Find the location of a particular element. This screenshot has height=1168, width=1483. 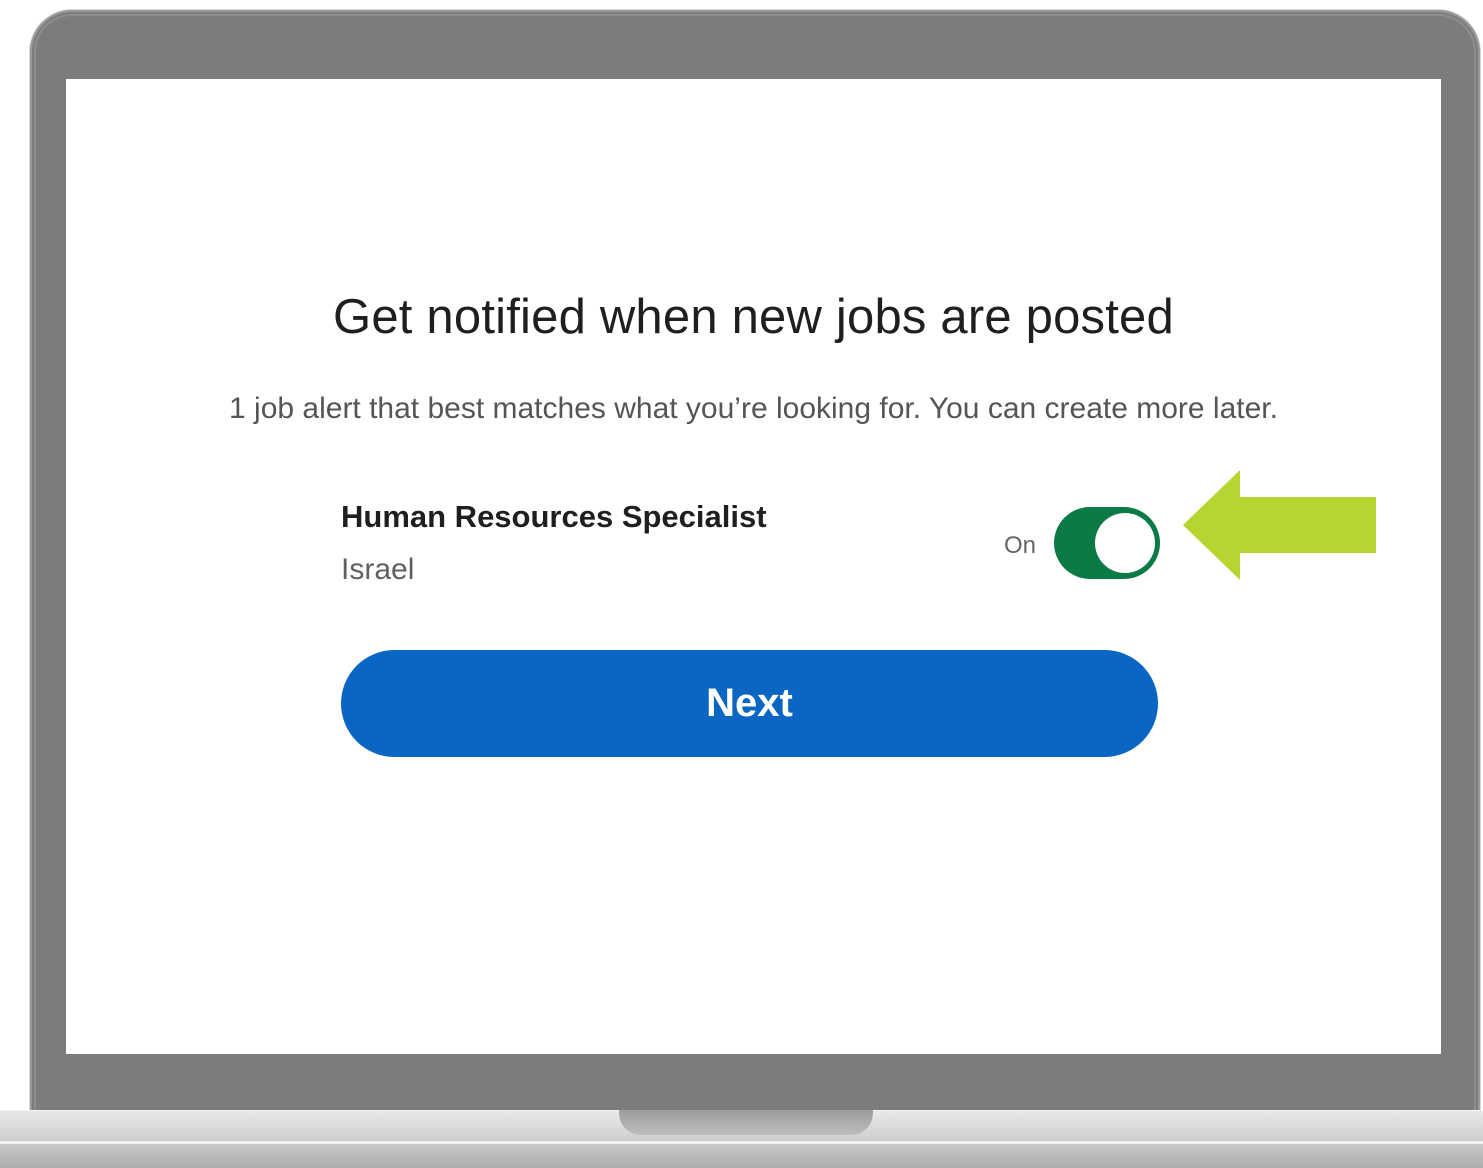

job-alert-toggle: On is located at coordinates (1082, 543).